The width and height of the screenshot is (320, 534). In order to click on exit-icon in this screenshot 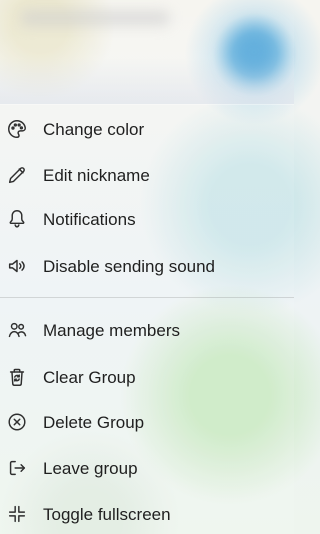, I will do `click(17, 468)`.